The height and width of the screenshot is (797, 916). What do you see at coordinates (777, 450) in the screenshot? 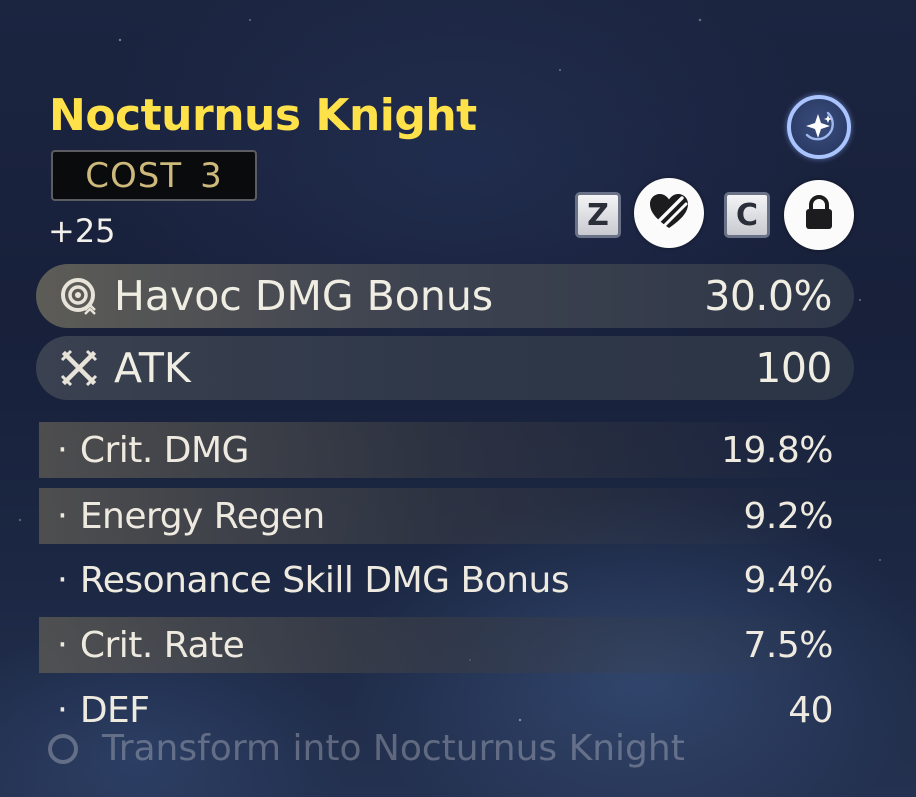
I see `sub-stat-value: 19.8%` at bounding box center [777, 450].